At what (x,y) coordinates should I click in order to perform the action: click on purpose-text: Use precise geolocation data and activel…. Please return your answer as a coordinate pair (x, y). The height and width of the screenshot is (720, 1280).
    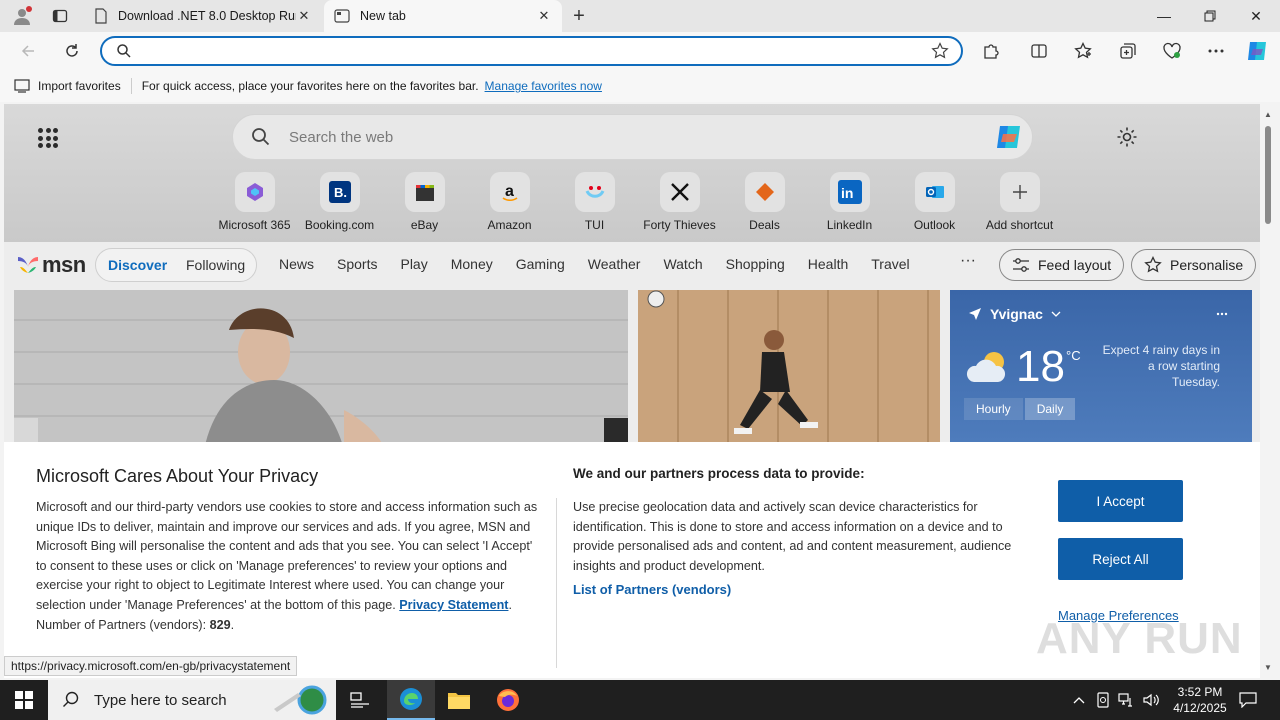
    Looking at the image, I should click on (792, 536).